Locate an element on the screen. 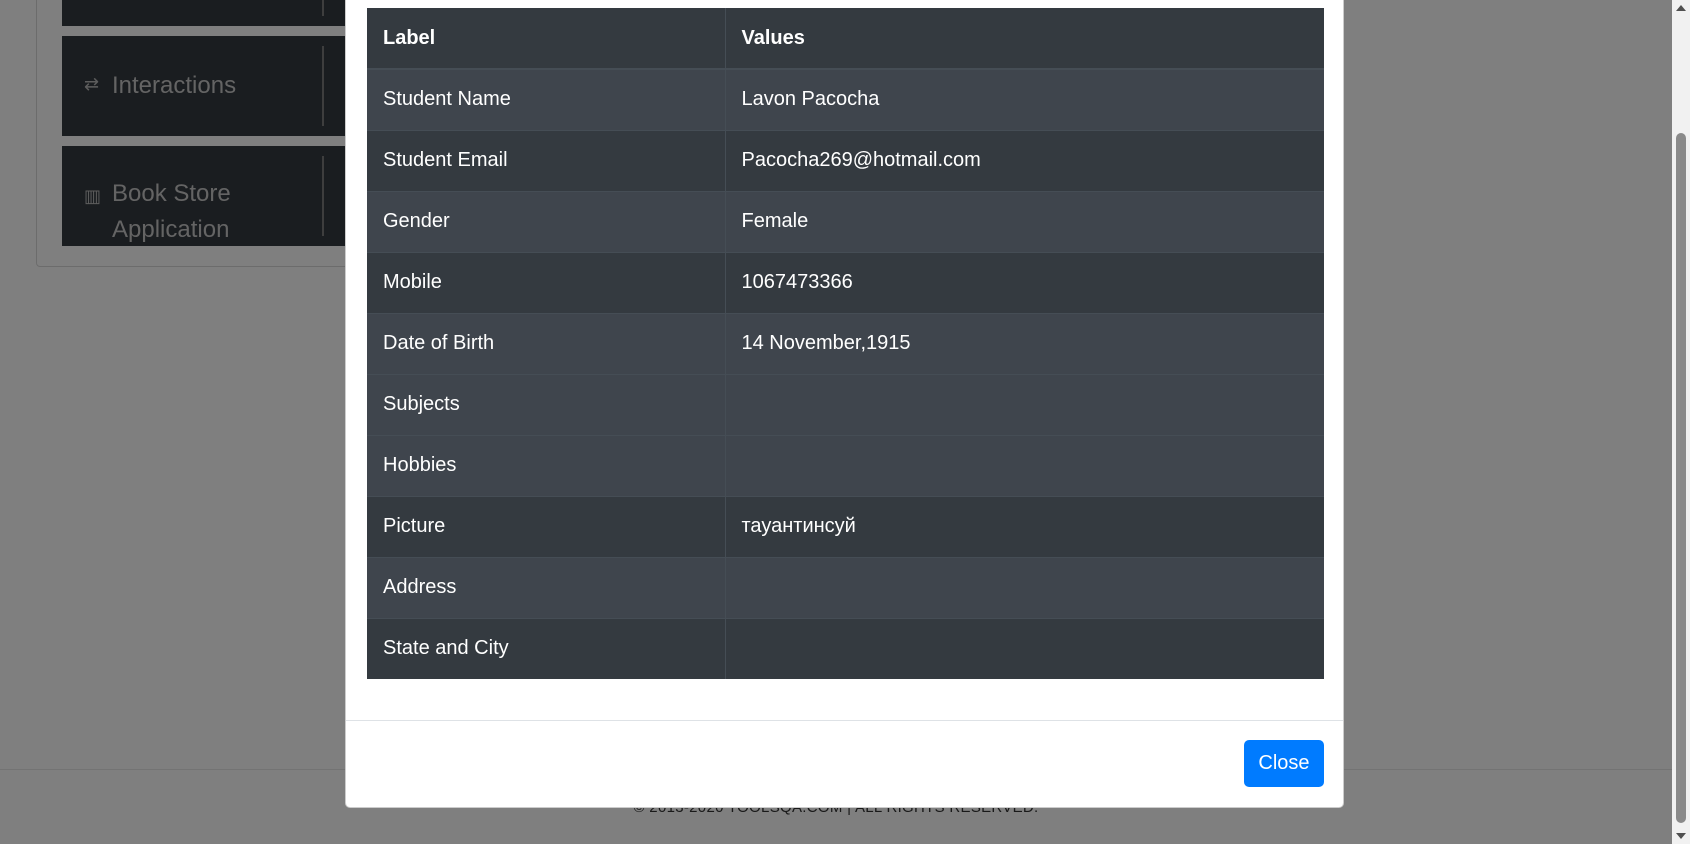  row-label: Mobile is located at coordinates (546, 282).